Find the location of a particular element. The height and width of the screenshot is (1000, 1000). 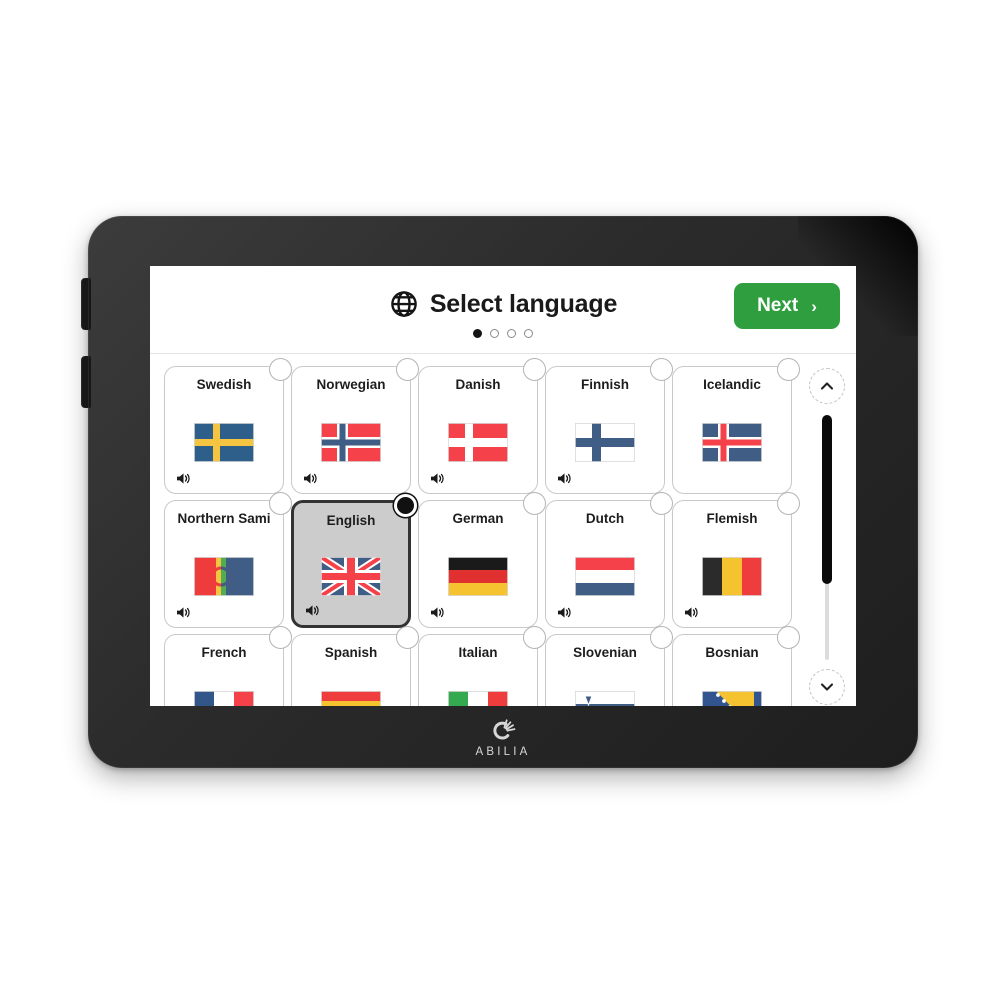

language-card-swedish: Swedish is located at coordinates (228, 426).